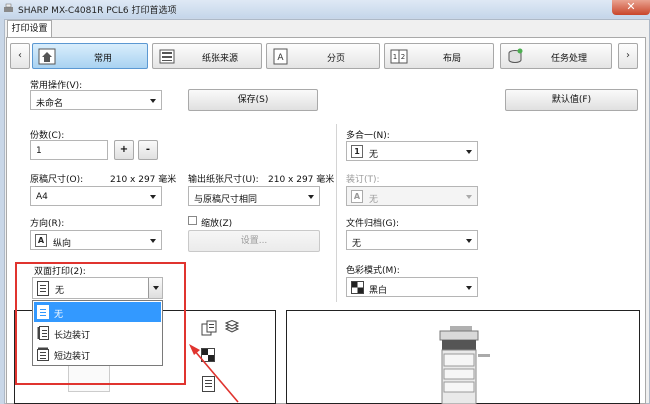  I want to click on orientation-label: 方向(R):, so click(47, 224).